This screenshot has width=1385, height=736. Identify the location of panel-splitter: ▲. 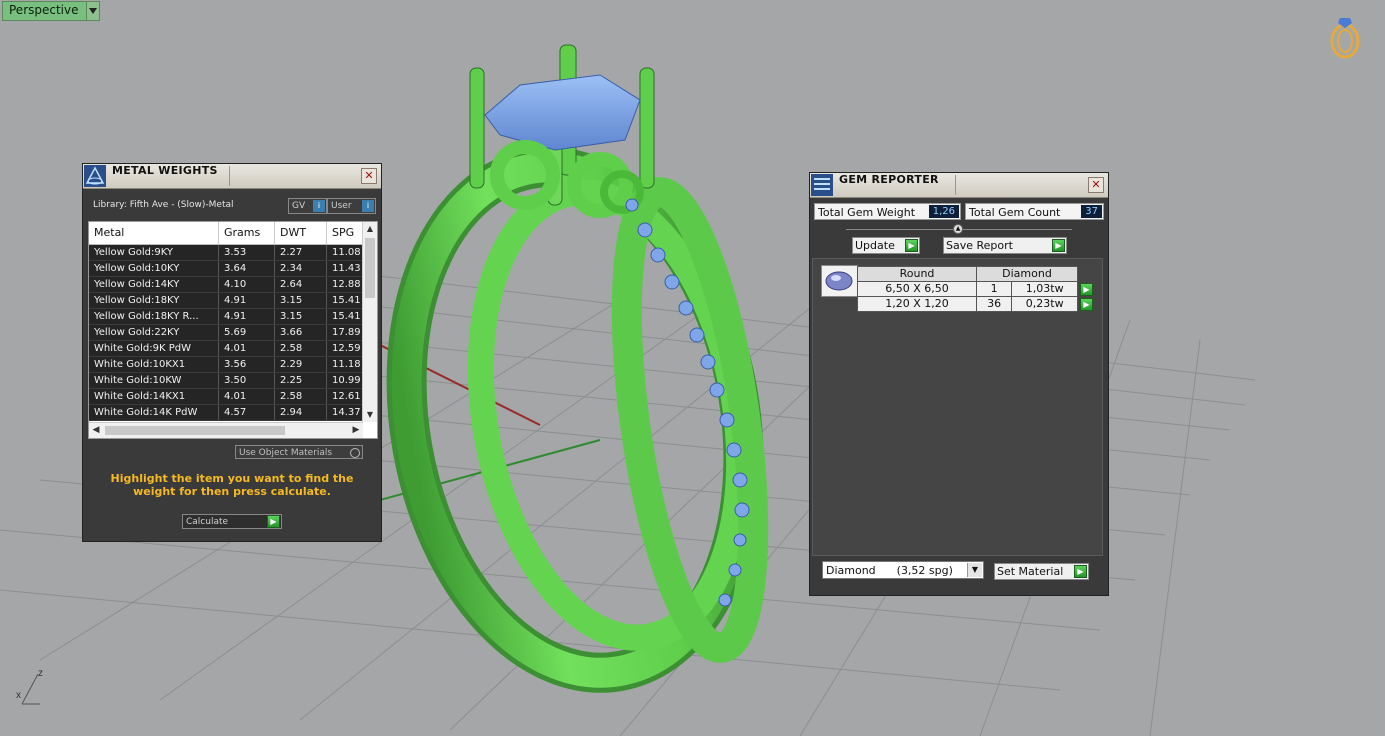
(959, 229).